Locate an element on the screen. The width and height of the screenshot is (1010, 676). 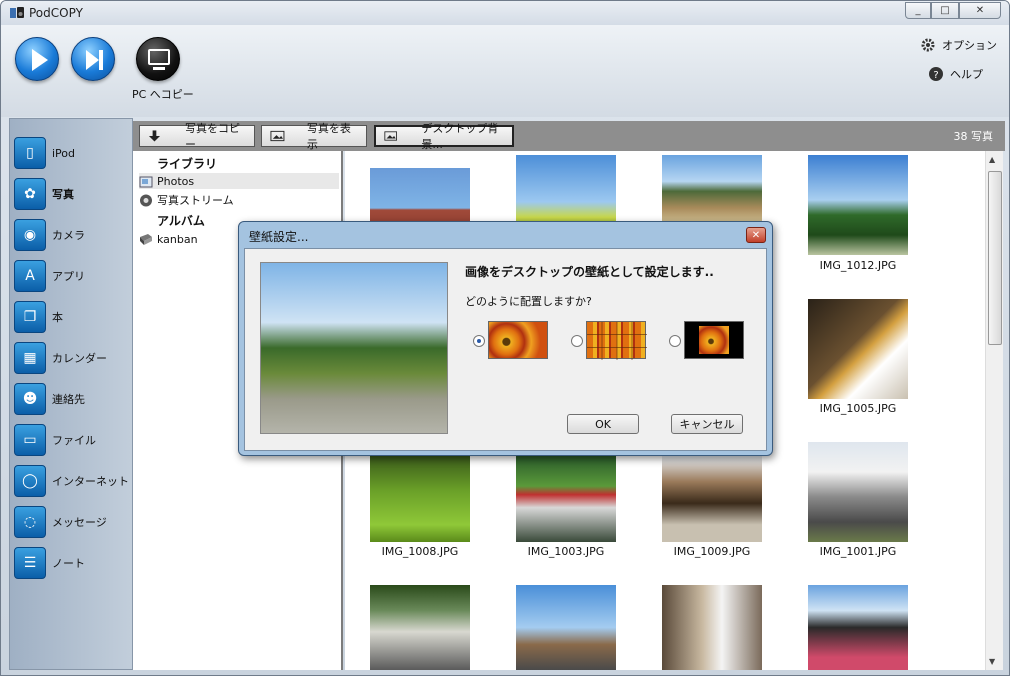
tile-pattern-icon is located at coordinates (617, 341).